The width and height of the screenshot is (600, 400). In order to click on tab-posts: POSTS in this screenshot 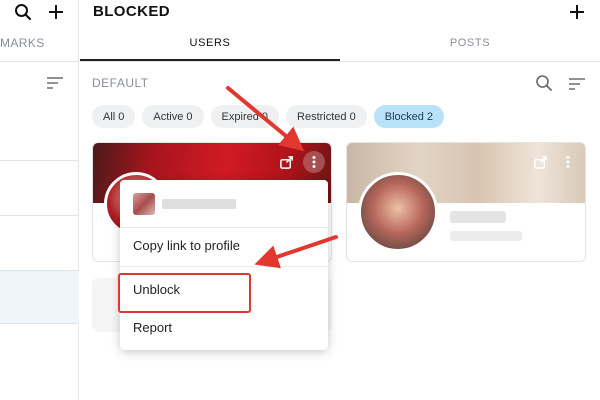, I will do `click(470, 43)`.